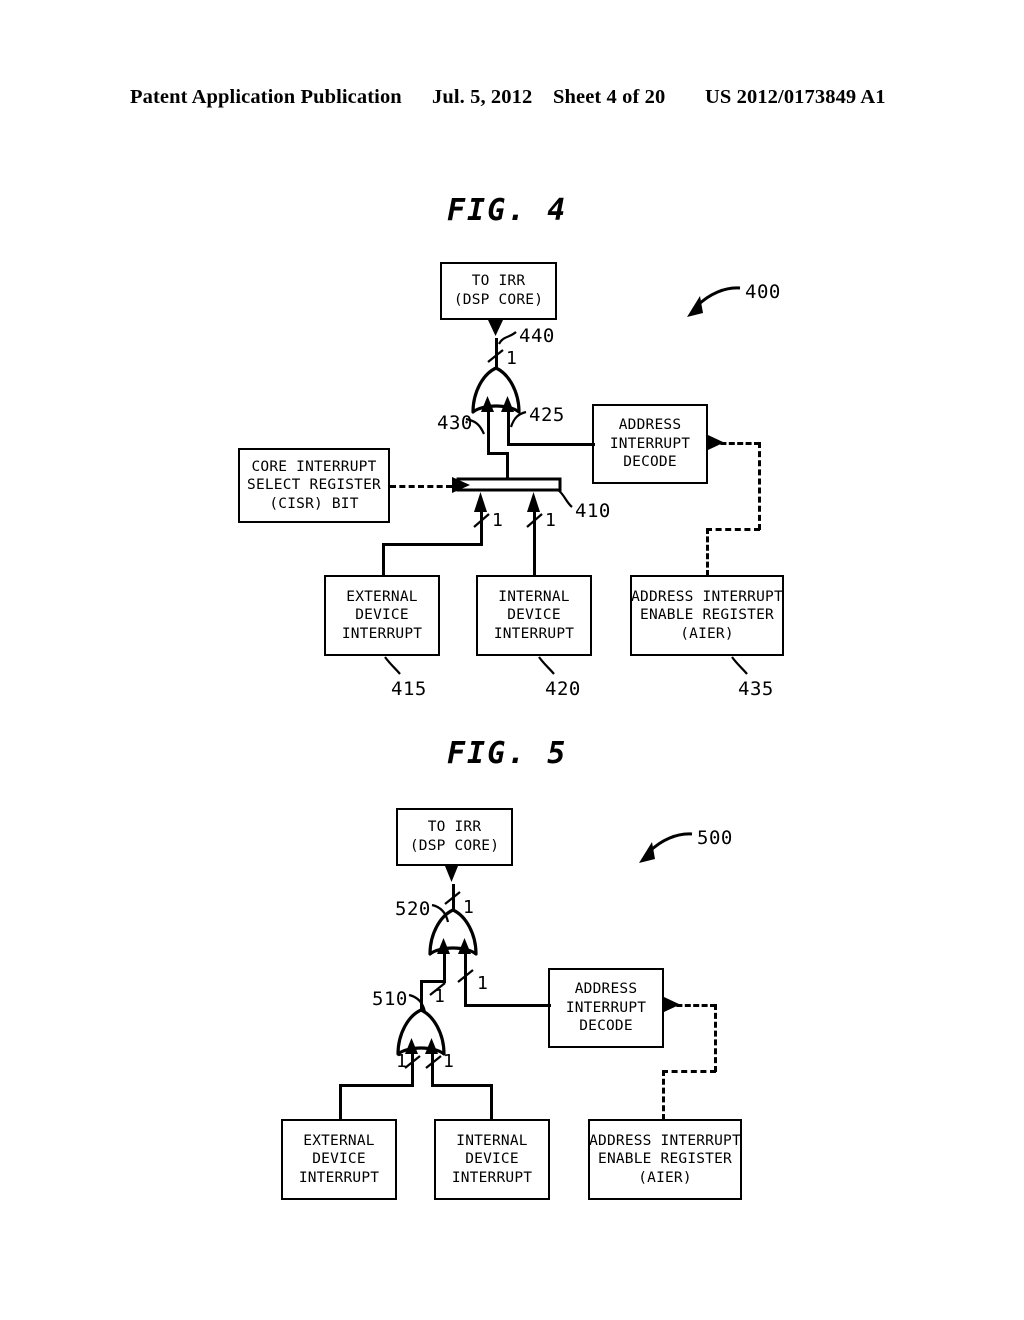 Image resolution: width=1024 pixels, height=1320 pixels. Describe the element at coordinates (707, 552) in the screenshot. I see `fig4-dashed-aier-vertical` at that location.